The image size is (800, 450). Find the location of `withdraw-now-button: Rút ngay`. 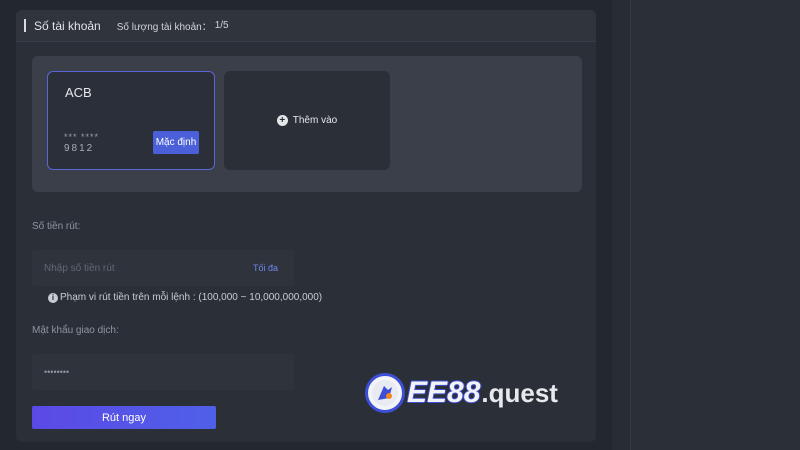

withdraw-now-button: Rút ngay is located at coordinates (124, 417).